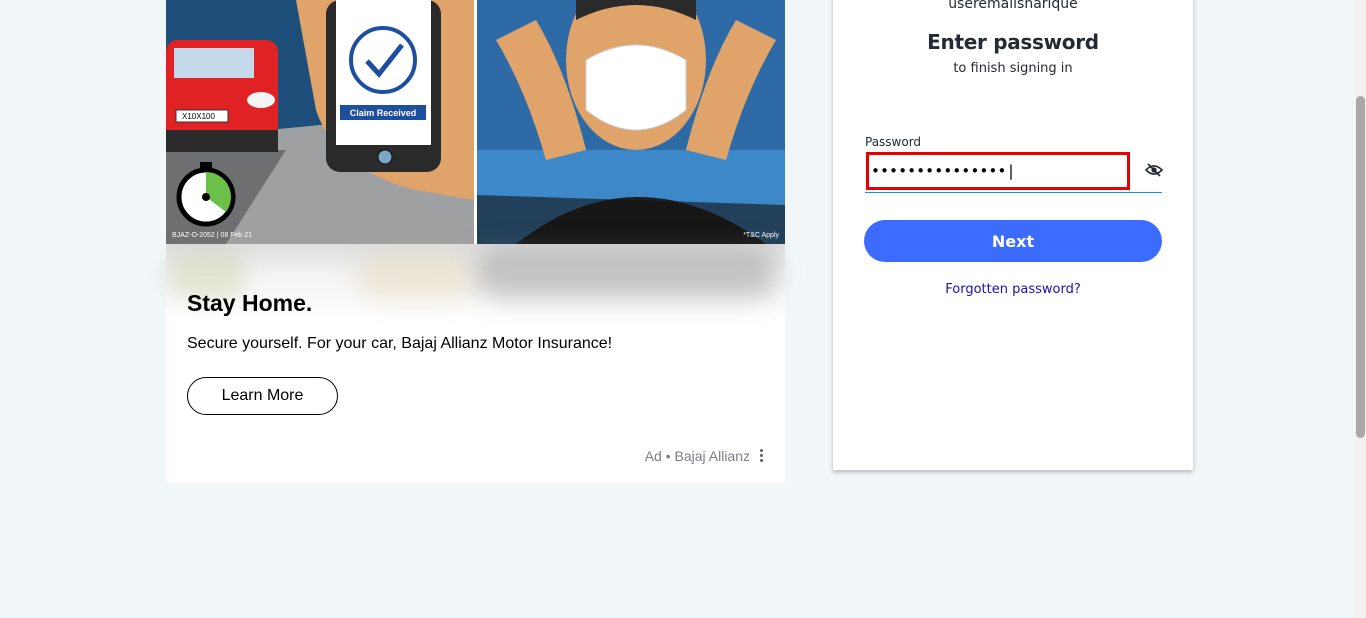 This screenshot has width=1366, height=618. Describe the element at coordinates (761, 235) in the screenshot. I see `ad-disclaimer-right: *T&C Apply` at that location.